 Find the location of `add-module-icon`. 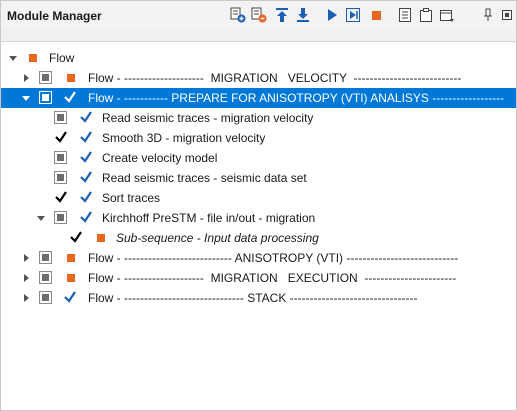

add-module-icon is located at coordinates (238, 15).